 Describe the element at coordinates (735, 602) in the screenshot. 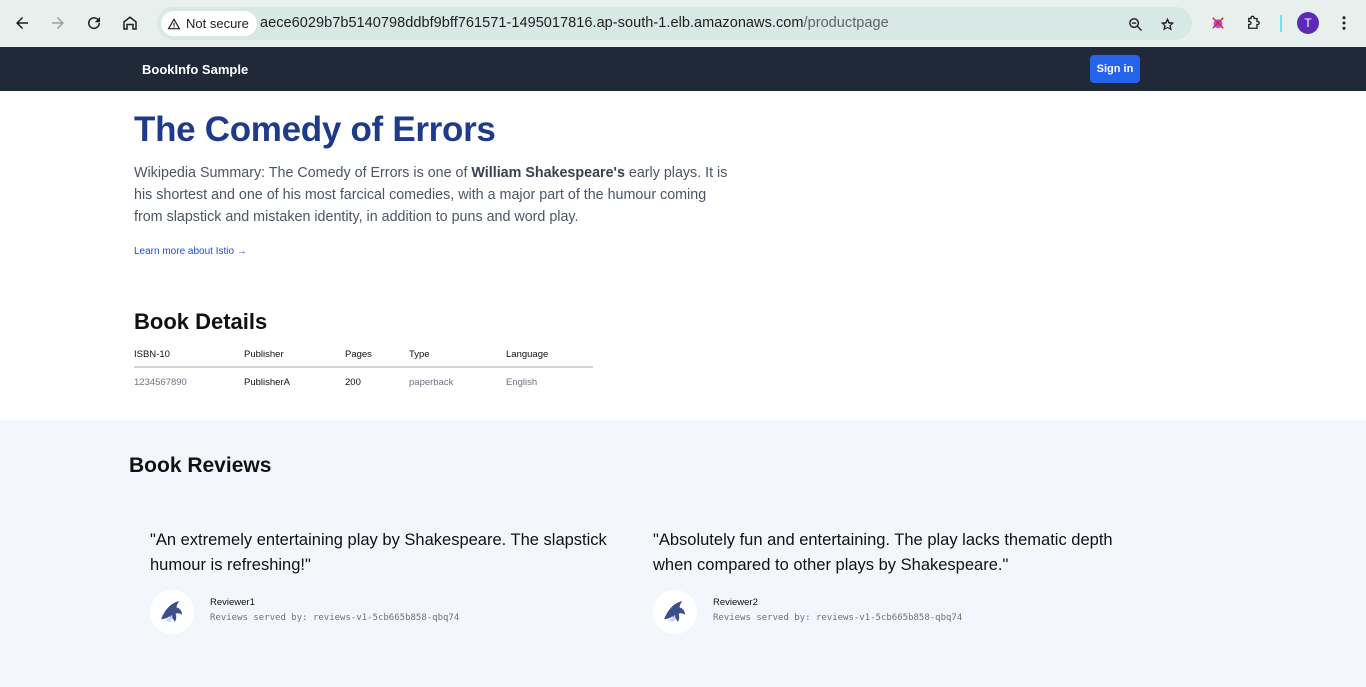

I see `reviewer-name: Reviewer2` at that location.